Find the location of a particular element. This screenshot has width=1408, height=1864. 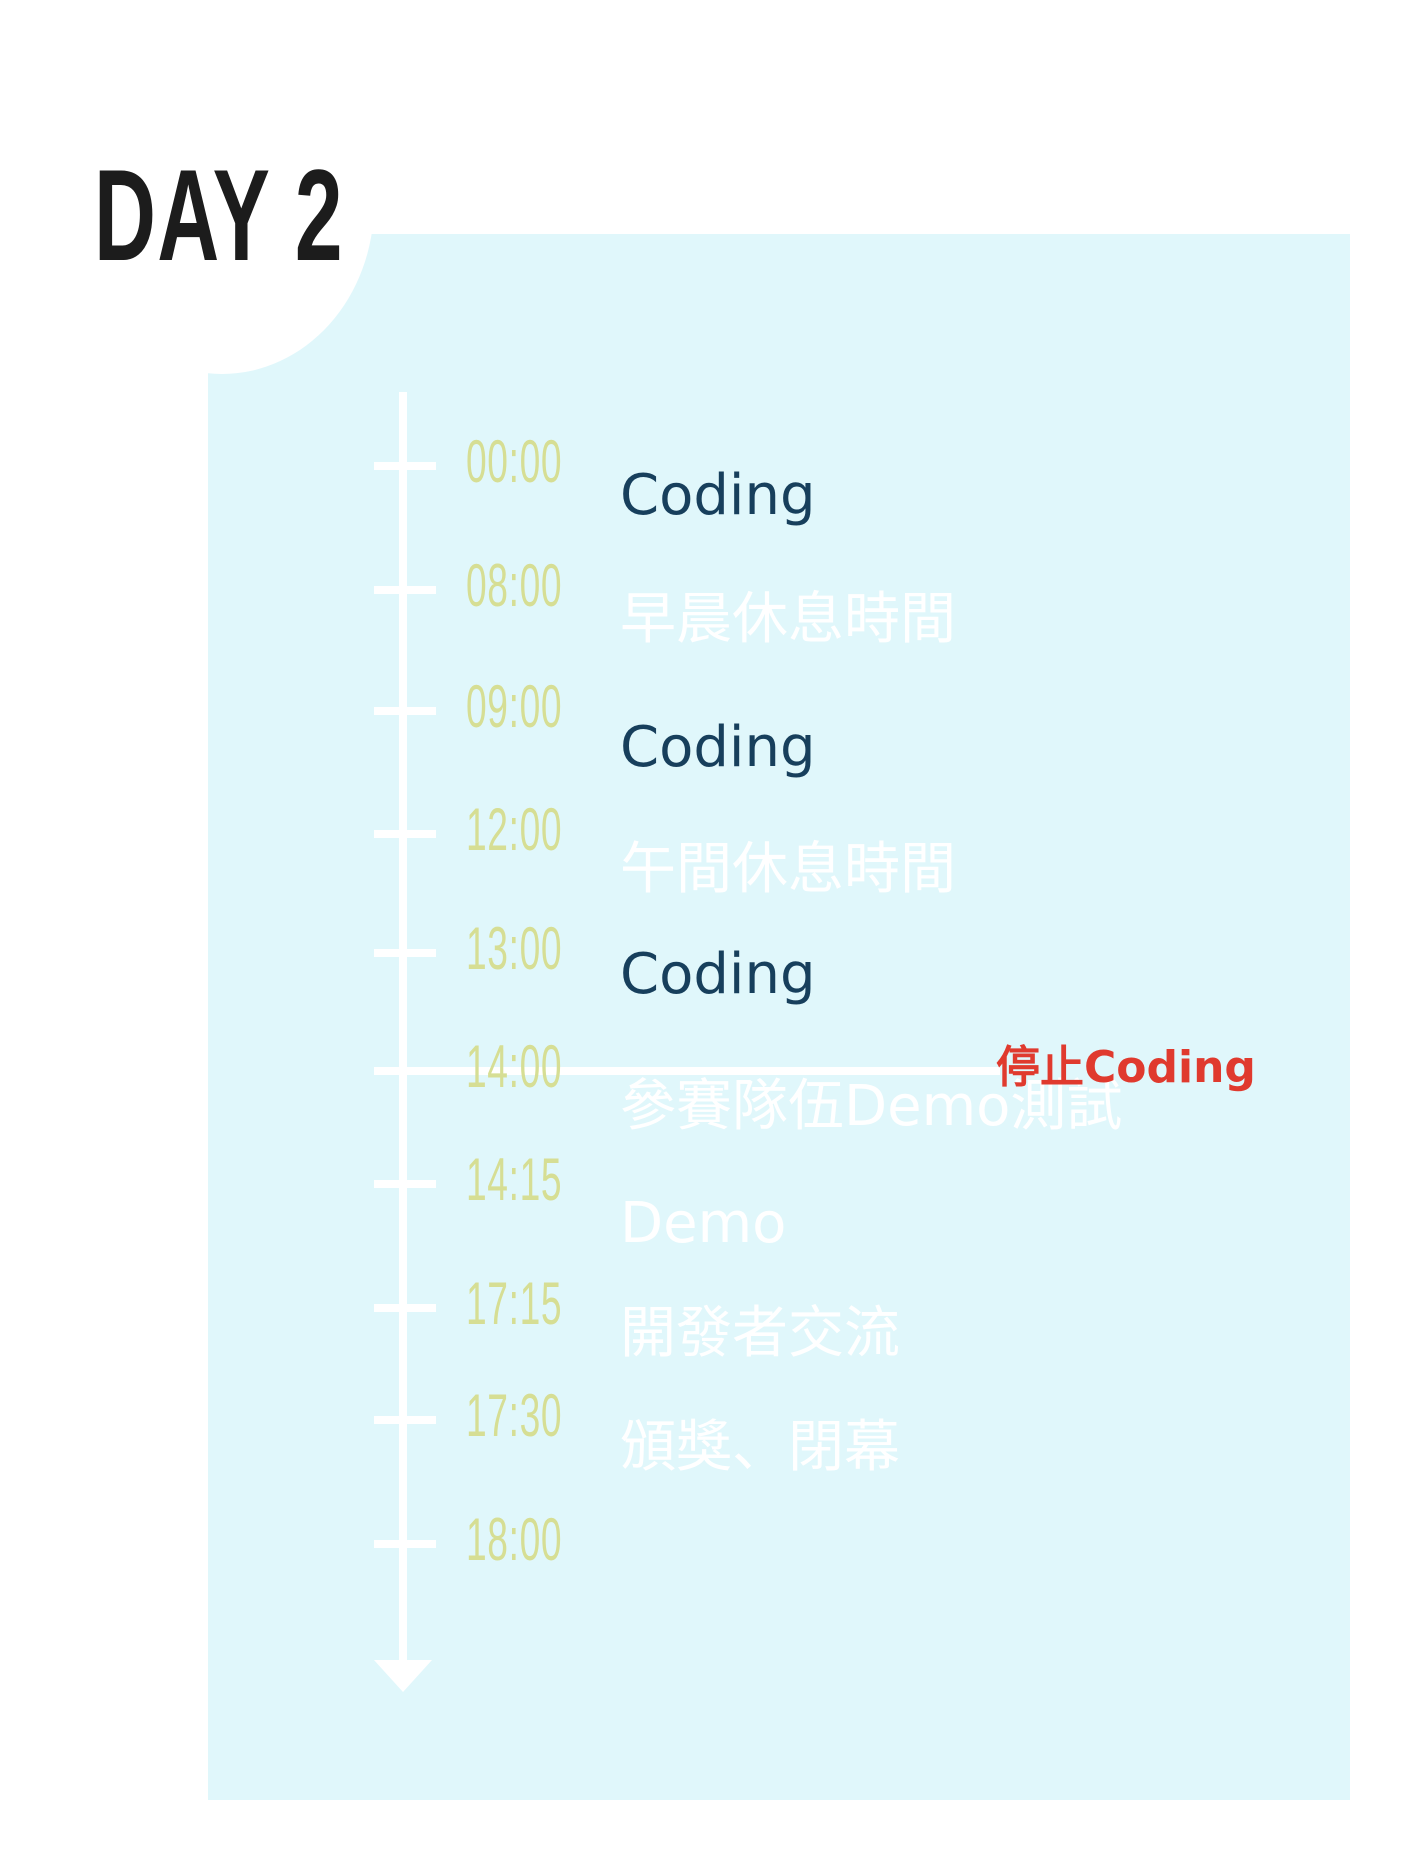

time-label: 13:00 is located at coordinates (514, 948).